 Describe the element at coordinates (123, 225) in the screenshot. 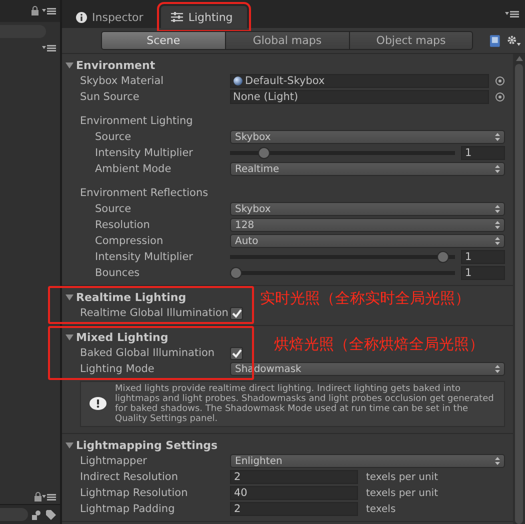

I see `field-label: Resolution` at that location.